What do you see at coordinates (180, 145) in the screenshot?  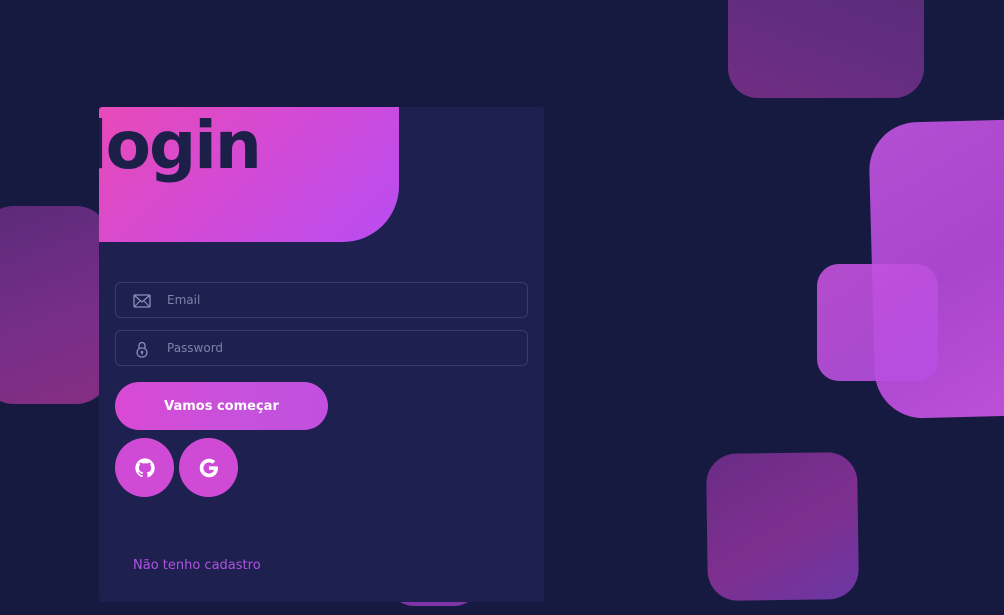 I see `page-title: login` at bounding box center [180, 145].